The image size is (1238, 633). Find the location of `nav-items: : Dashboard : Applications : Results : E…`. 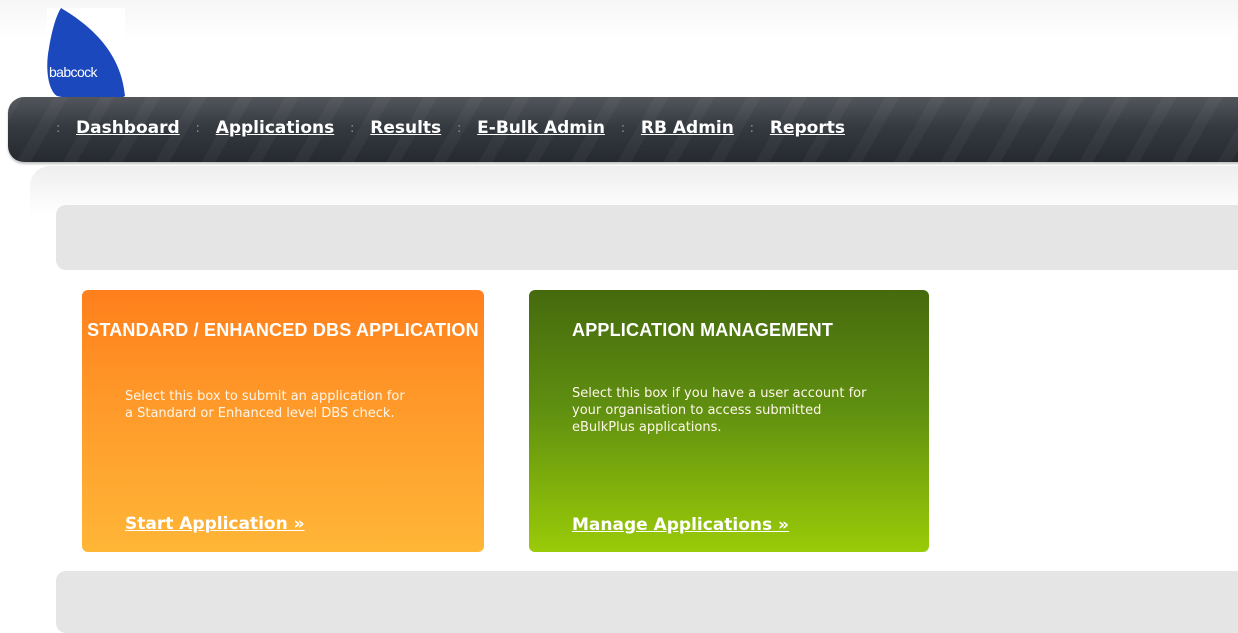

nav-items: : Dashboard : Applications : Results : E… is located at coordinates (450, 128).